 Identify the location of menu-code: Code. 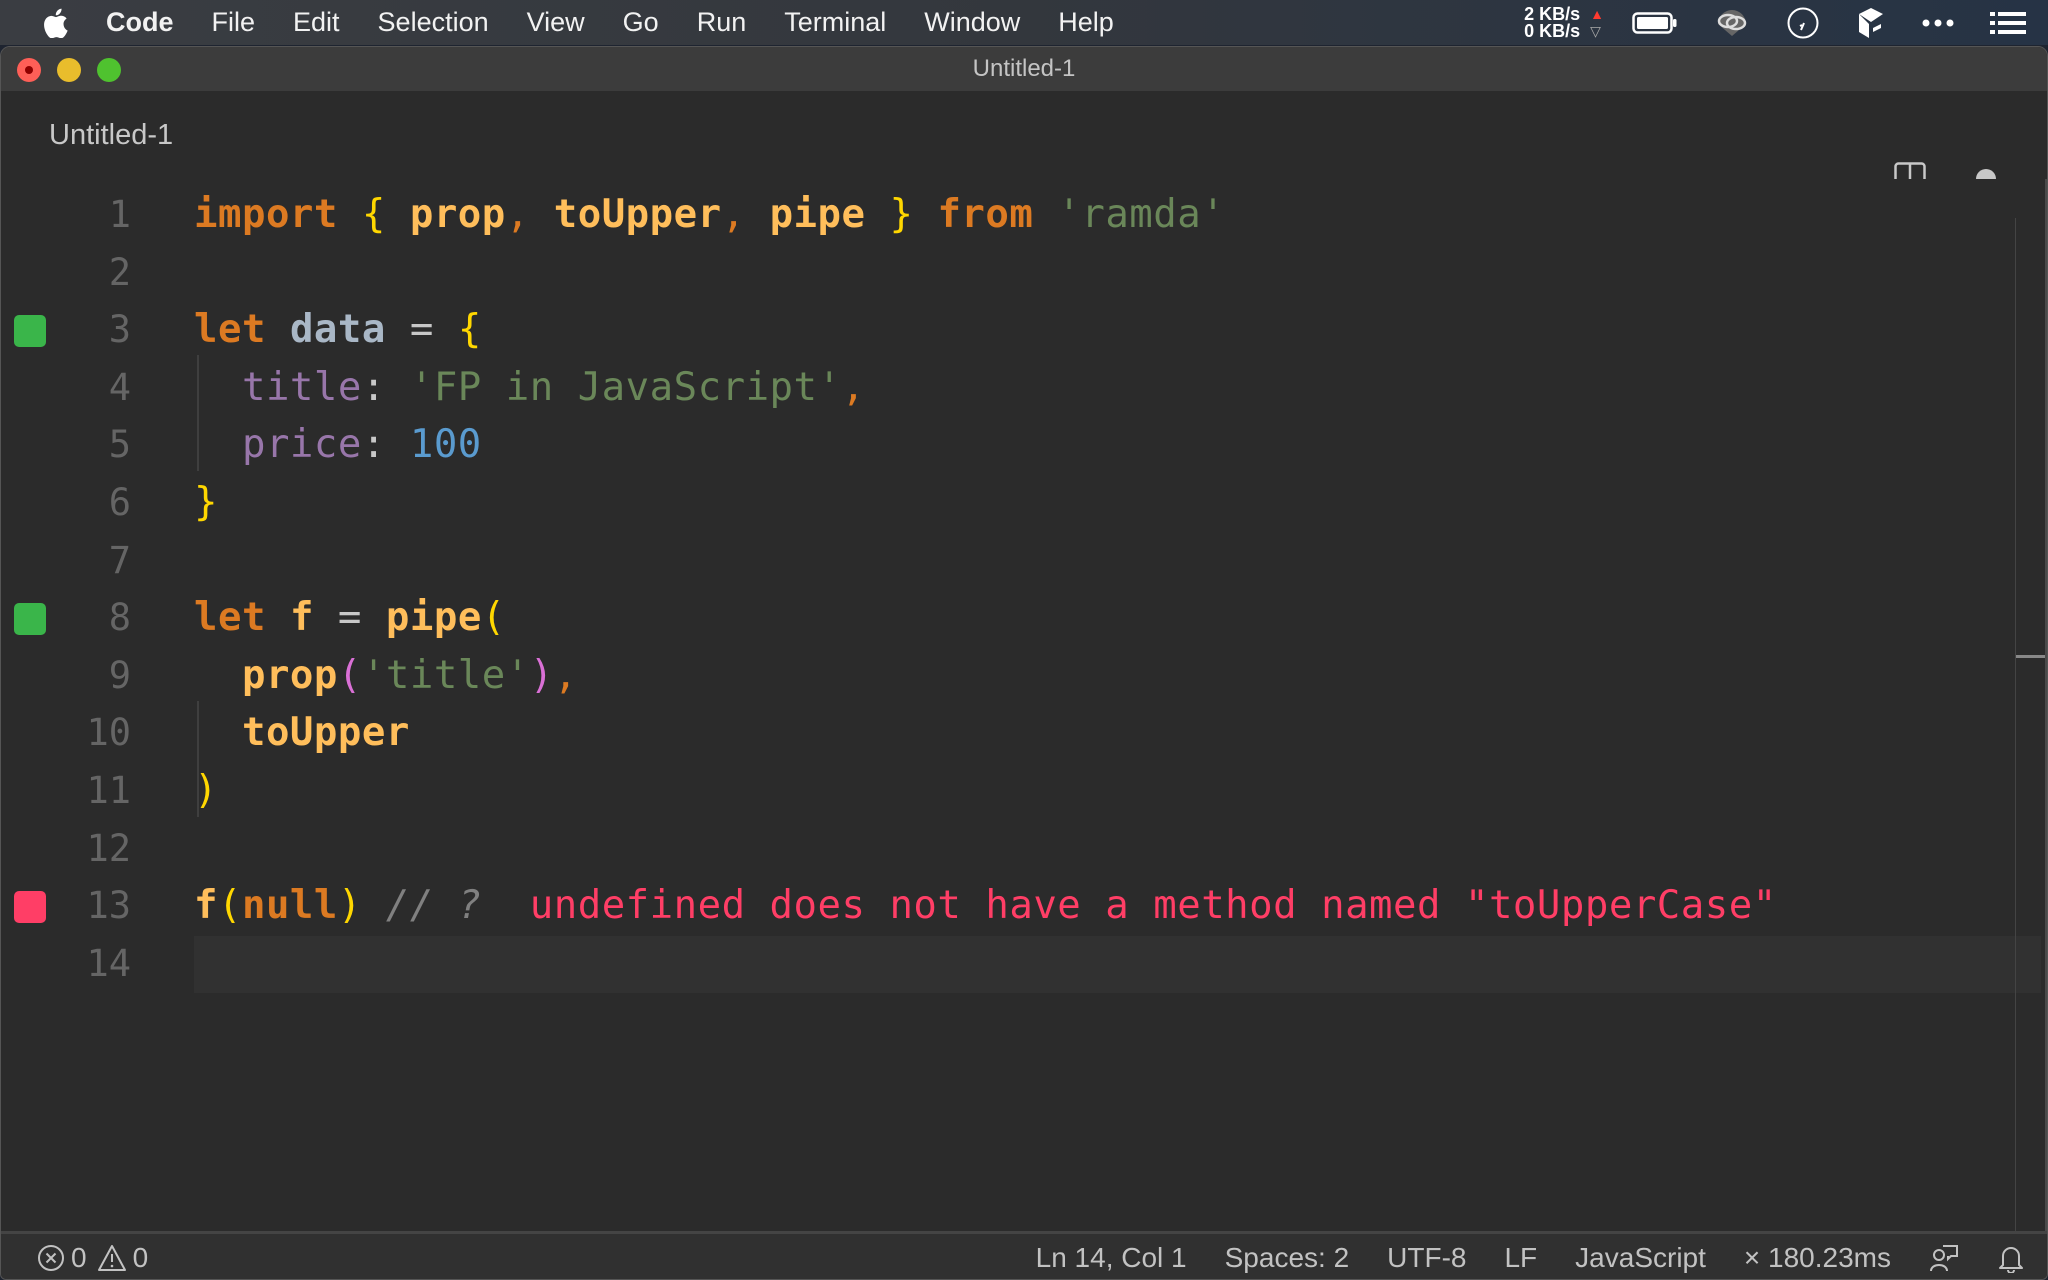
(140, 22).